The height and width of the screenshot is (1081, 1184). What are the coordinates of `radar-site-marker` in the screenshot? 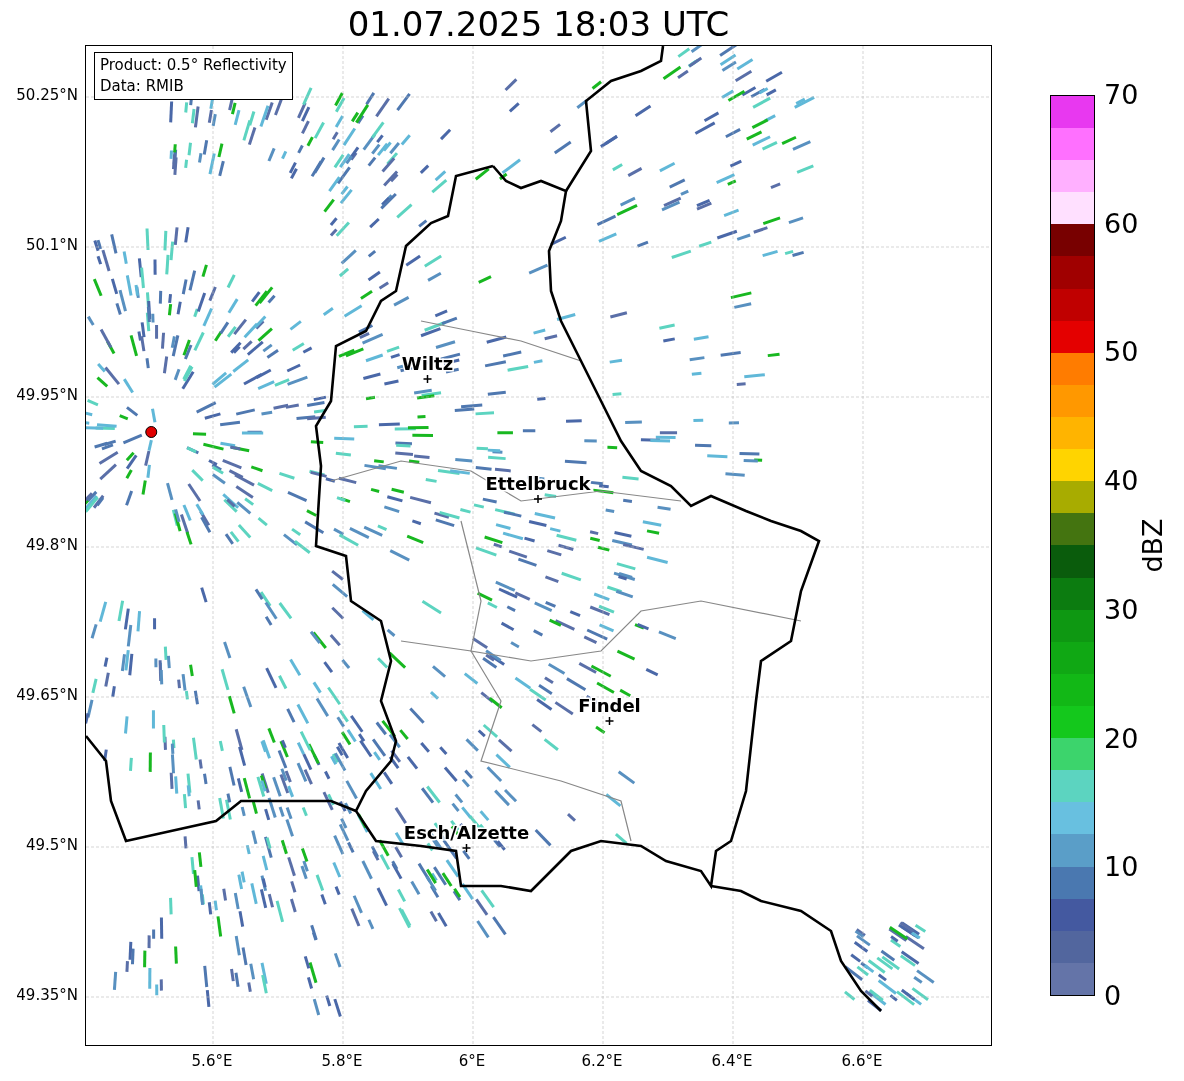 It's located at (151, 432).